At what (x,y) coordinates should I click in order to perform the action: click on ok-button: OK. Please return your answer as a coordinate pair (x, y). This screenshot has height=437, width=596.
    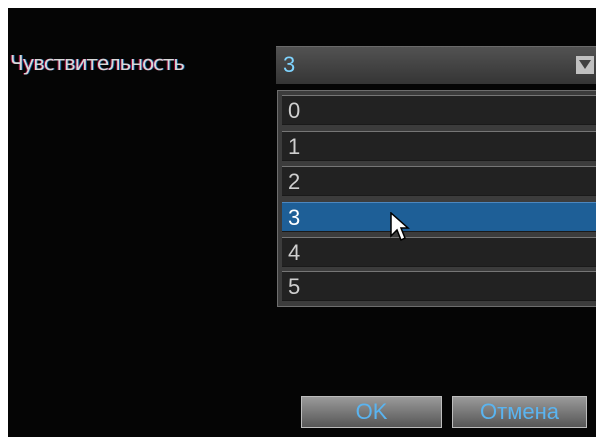
    Looking at the image, I should click on (371, 412).